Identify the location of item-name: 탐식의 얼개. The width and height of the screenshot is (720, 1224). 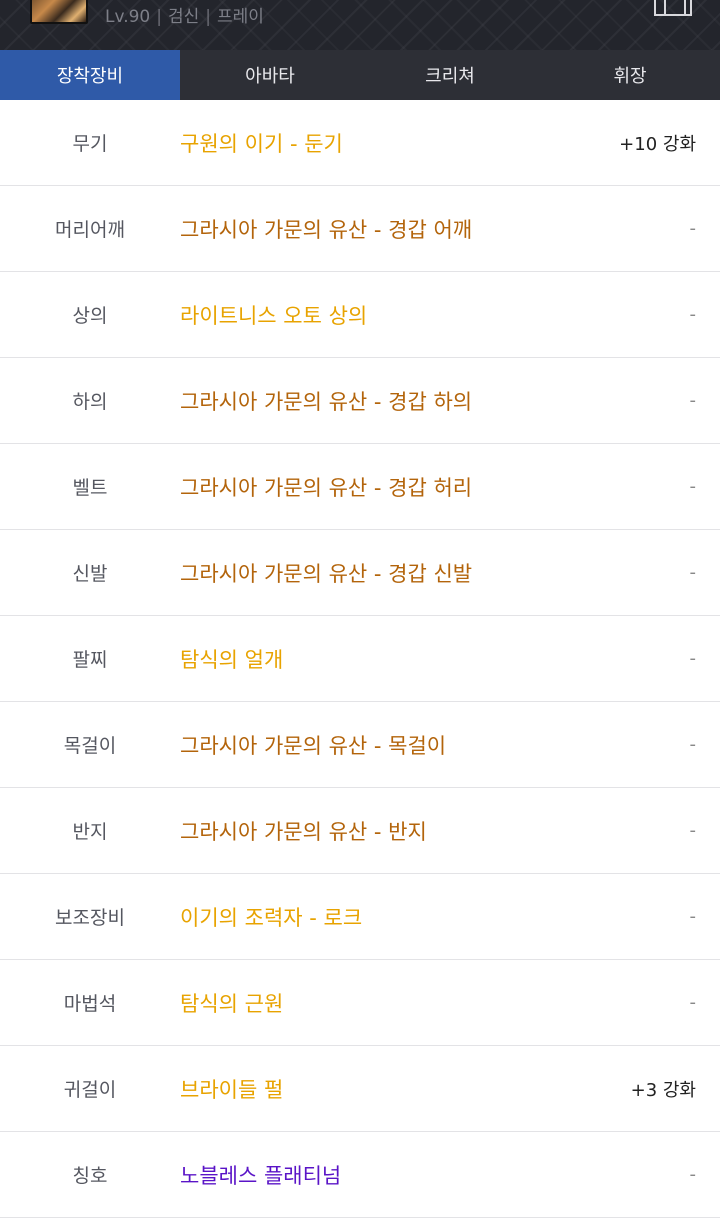
(231, 658).